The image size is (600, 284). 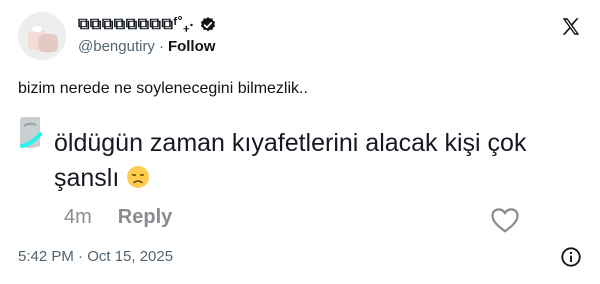 I want to click on verified-badge-icon, so click(x=208, y=24).